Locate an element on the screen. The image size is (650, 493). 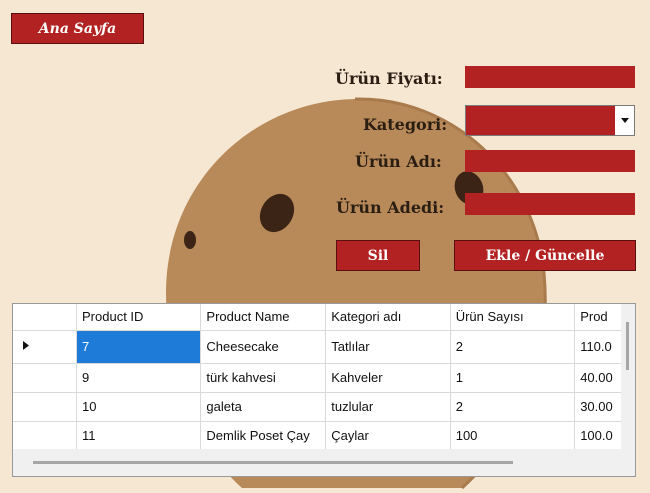
table-row: 7 Cheesecake Tatlılar 2 110.0 is located at coordinates (324, 347).